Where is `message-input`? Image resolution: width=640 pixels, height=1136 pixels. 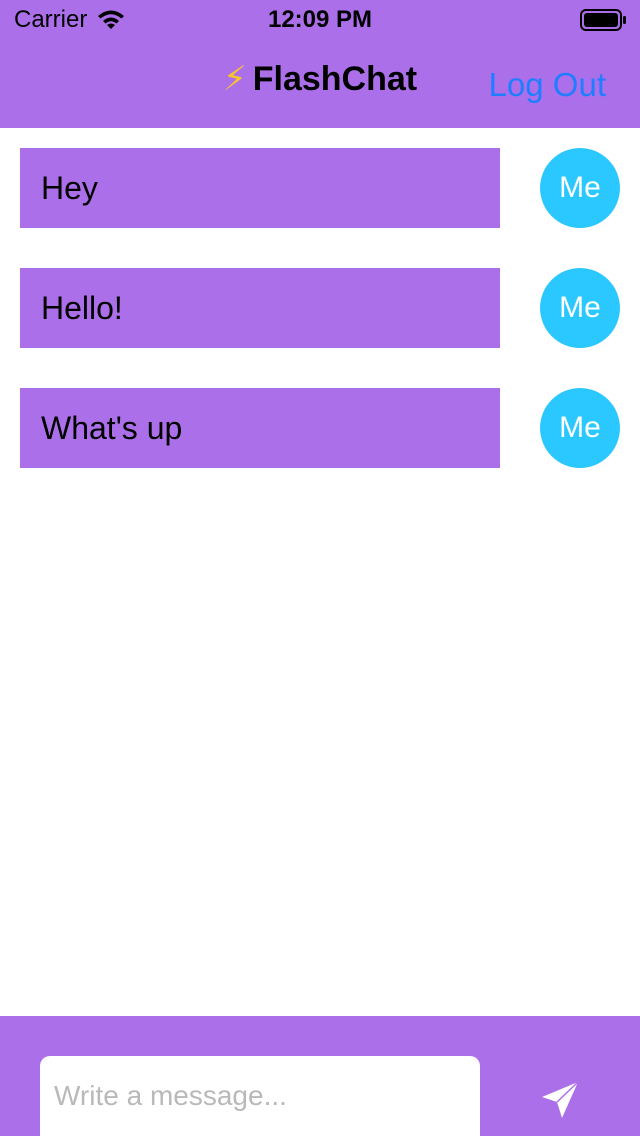
message-input is located at coordinates (260, 1096).